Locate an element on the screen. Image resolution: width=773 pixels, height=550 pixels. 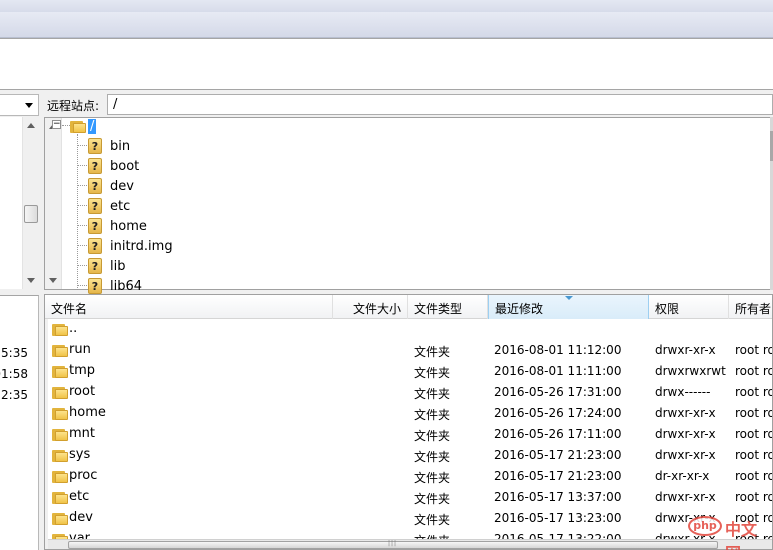
tree-item: ? boot is located at coordinates (114, 166).